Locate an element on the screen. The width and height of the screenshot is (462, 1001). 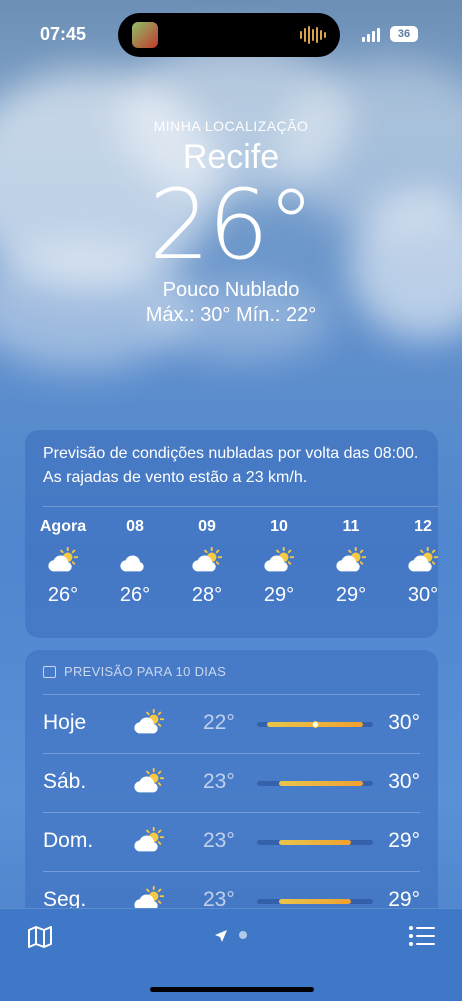
hour-temperature: 28° is located at coordinates (207, 595).